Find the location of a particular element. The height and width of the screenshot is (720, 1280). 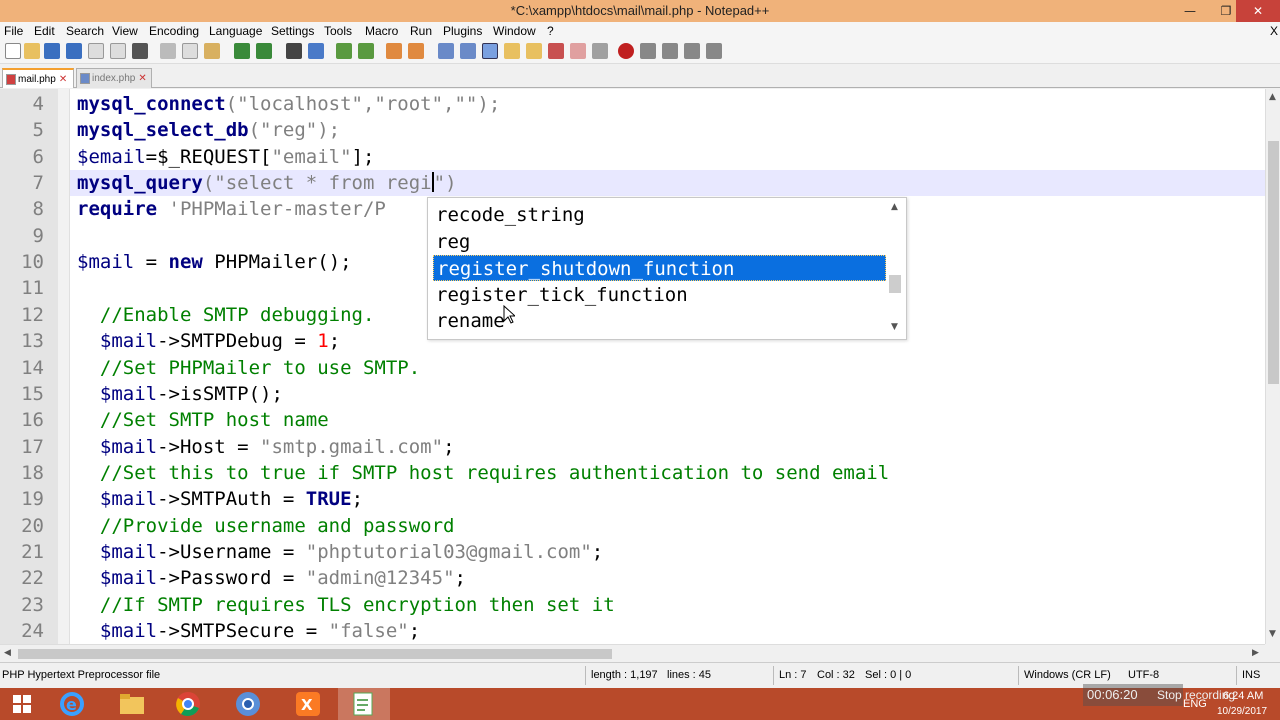

menu-edit: Edit is located at coordinates (44, 31).